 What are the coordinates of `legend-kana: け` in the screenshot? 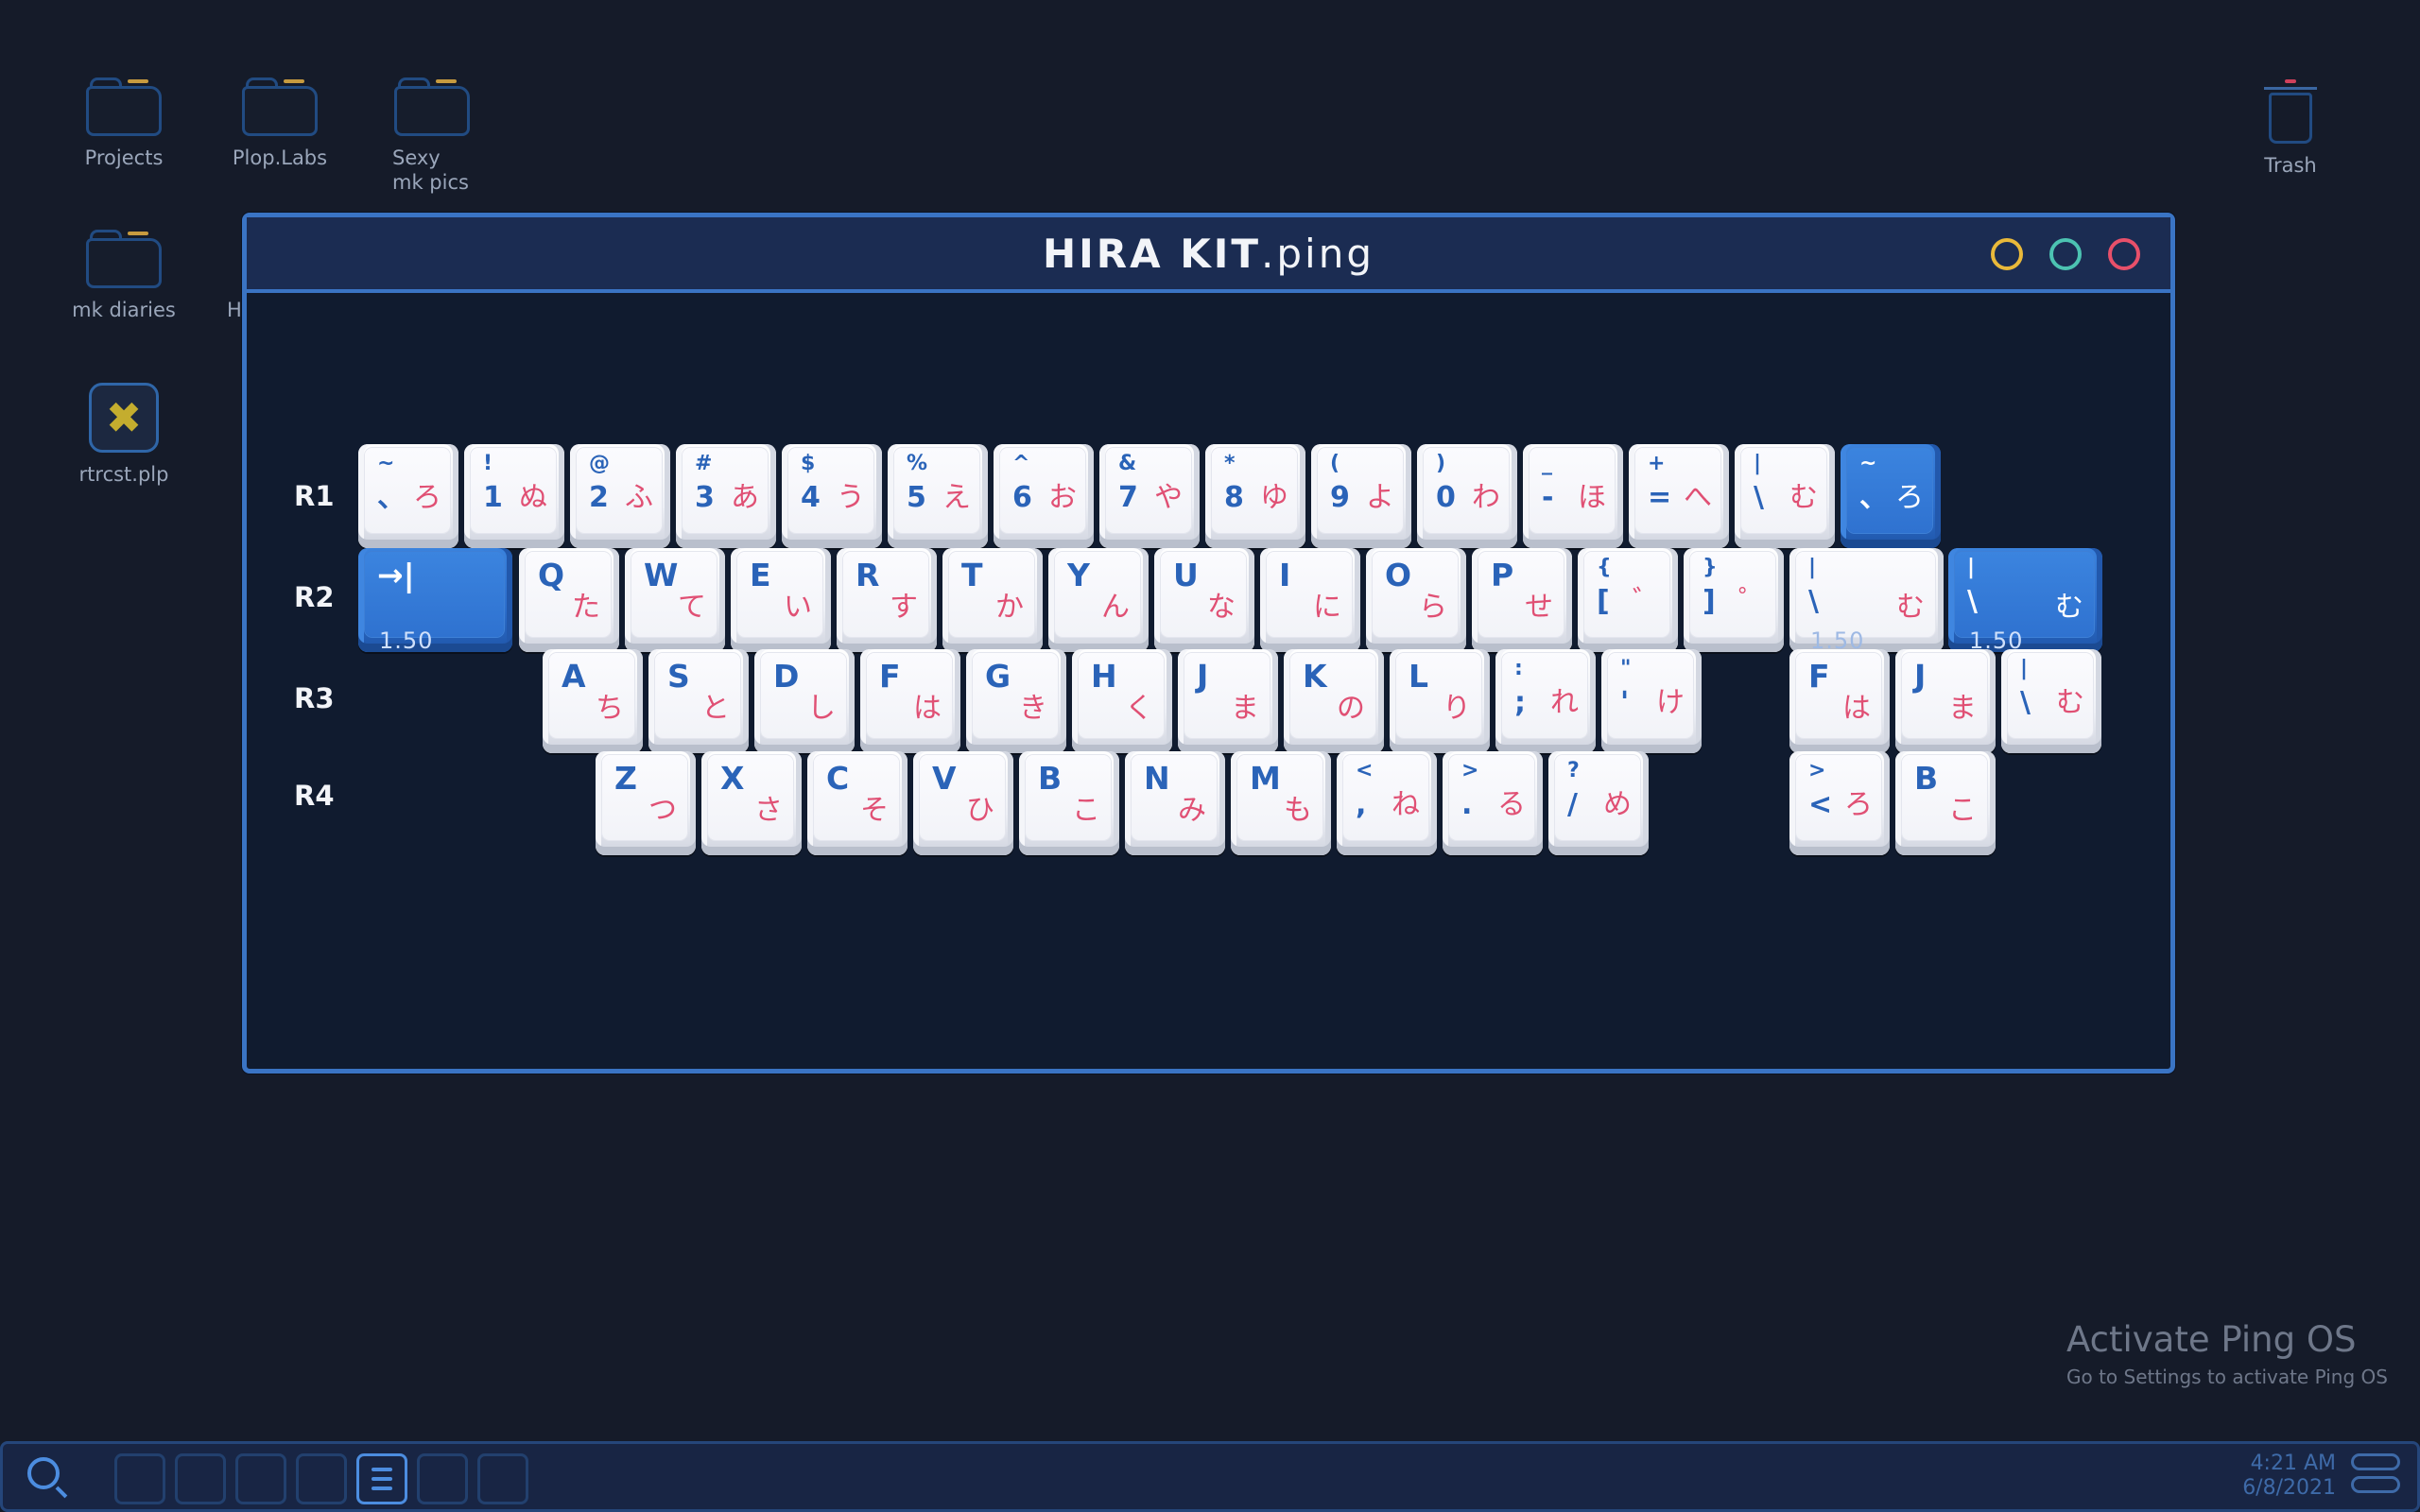 It's located at (1670, 702).